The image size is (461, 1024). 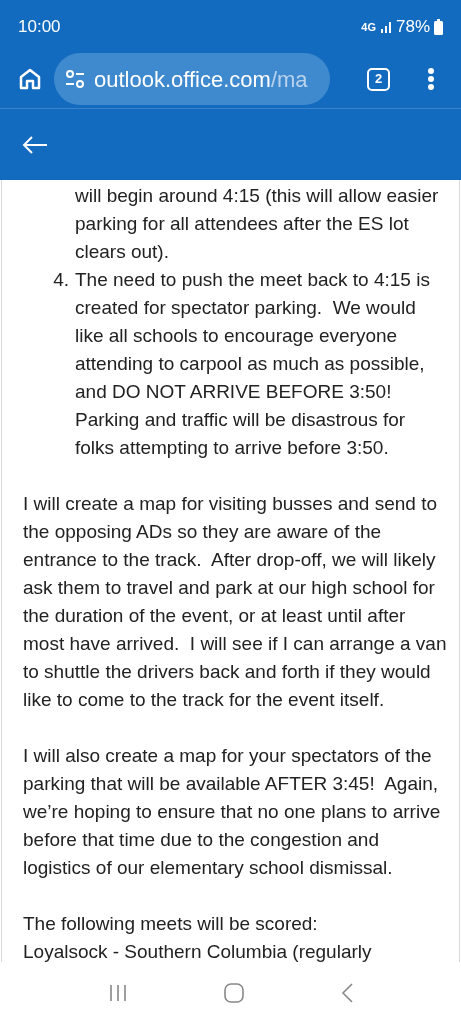 What do you see at coordinates (30, 79) in the screenshot?
I see `home-icon` at bounding box center [30, 79].